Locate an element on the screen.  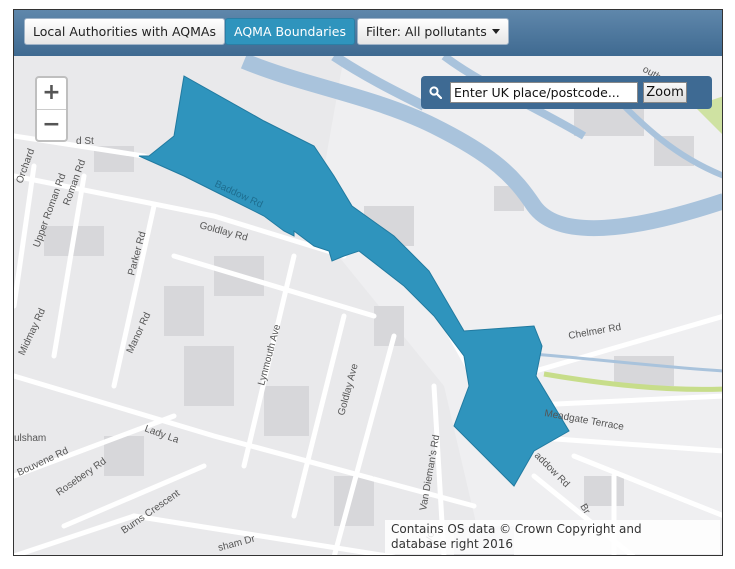
filter-label: Filter: All pollutants is located at coordinates (426, 31).